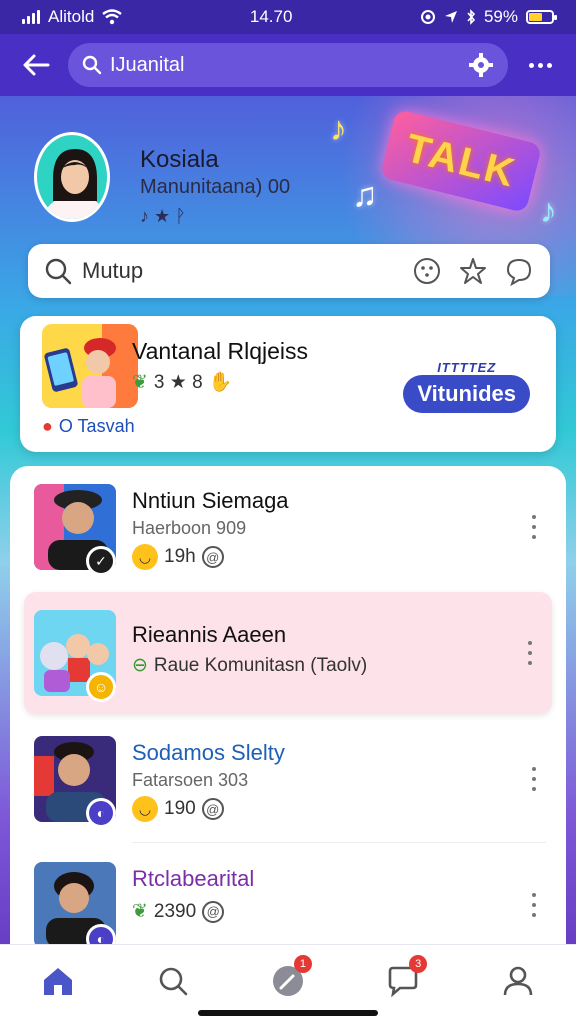  Describe the element at coordinates (163, 216) in the screenshot. I see `profile-badges: ♪ ★ ᚹ` at that location.